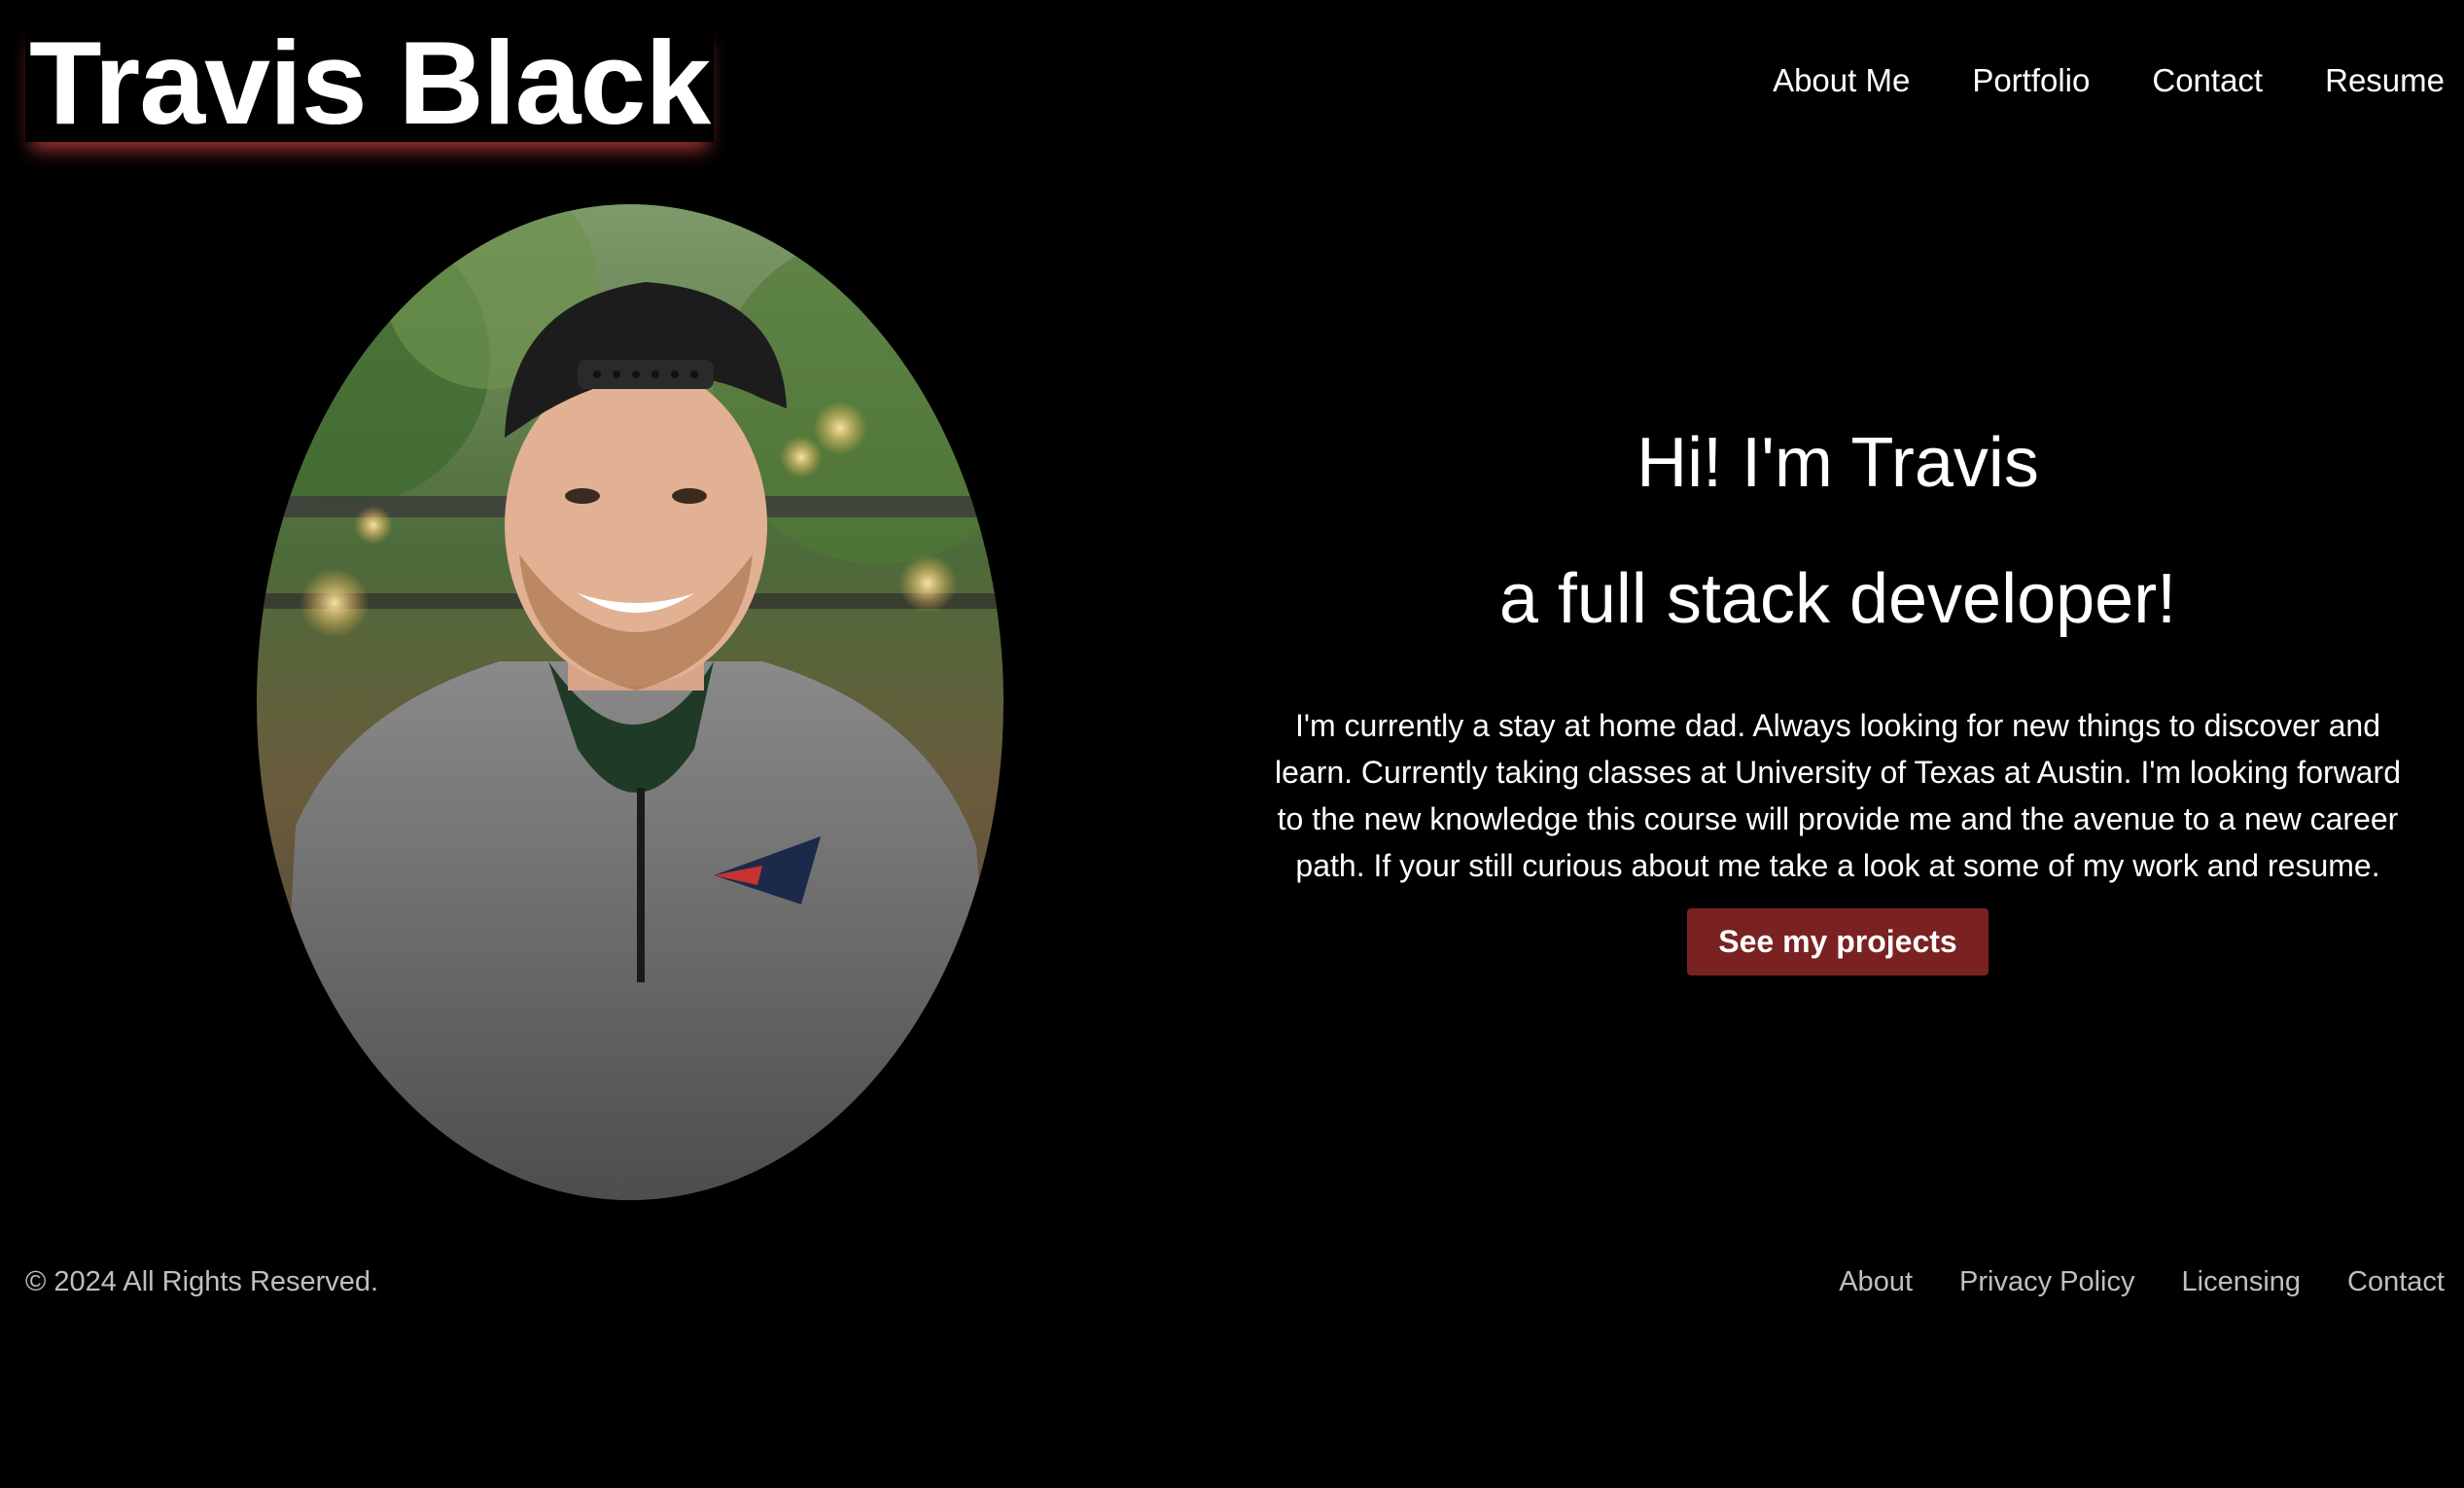 The height and width of the screenshot is (1488, 2464). Describe the element at coordinates (2047, 1282) in the screenshot. I see `footer-link-privacy-policy: Privacy Policy` at that location.